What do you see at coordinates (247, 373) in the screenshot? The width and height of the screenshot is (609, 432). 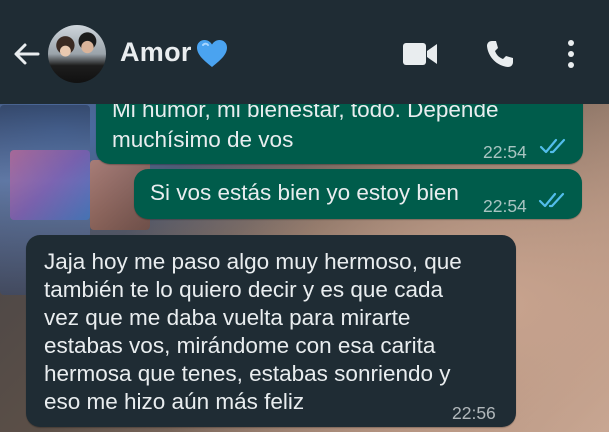 I see `message-text-line: hermosa que tenes, estabas sonriendo y` at bounding box center [247, 373].